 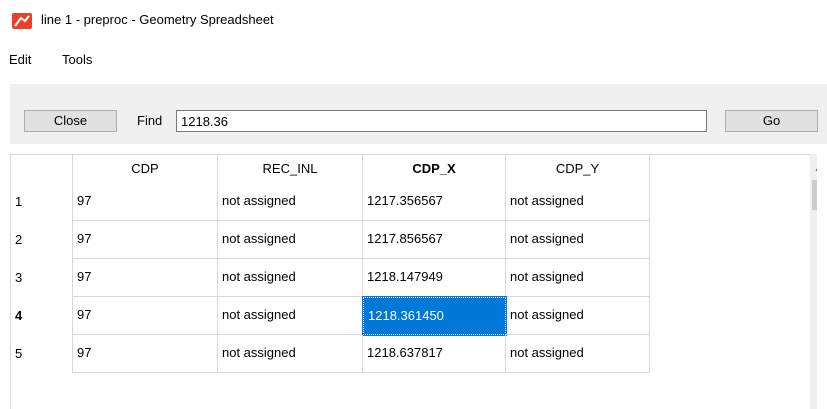 What do you see at coordinates (434, 278) in the screenshot?
I see `table-cell: 1218.147949` at bounding box center [434, 278].